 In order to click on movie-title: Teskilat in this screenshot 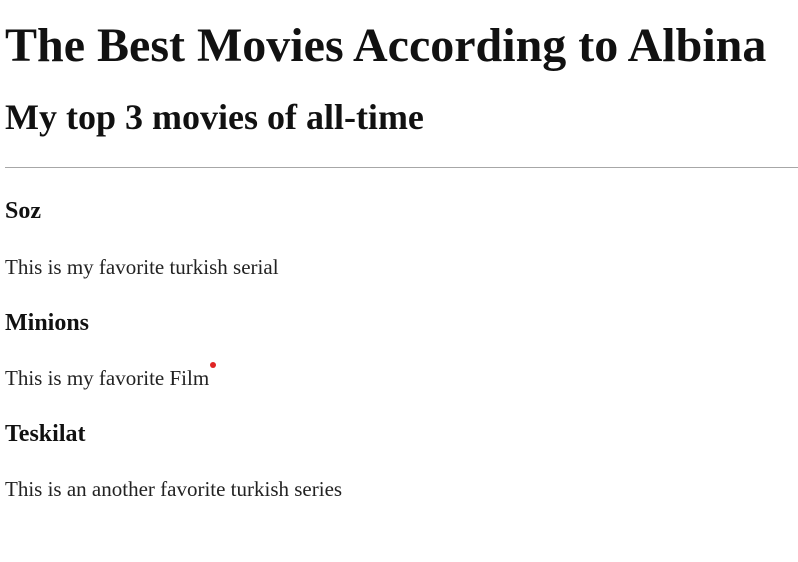, I will do `click(45, 434)`.